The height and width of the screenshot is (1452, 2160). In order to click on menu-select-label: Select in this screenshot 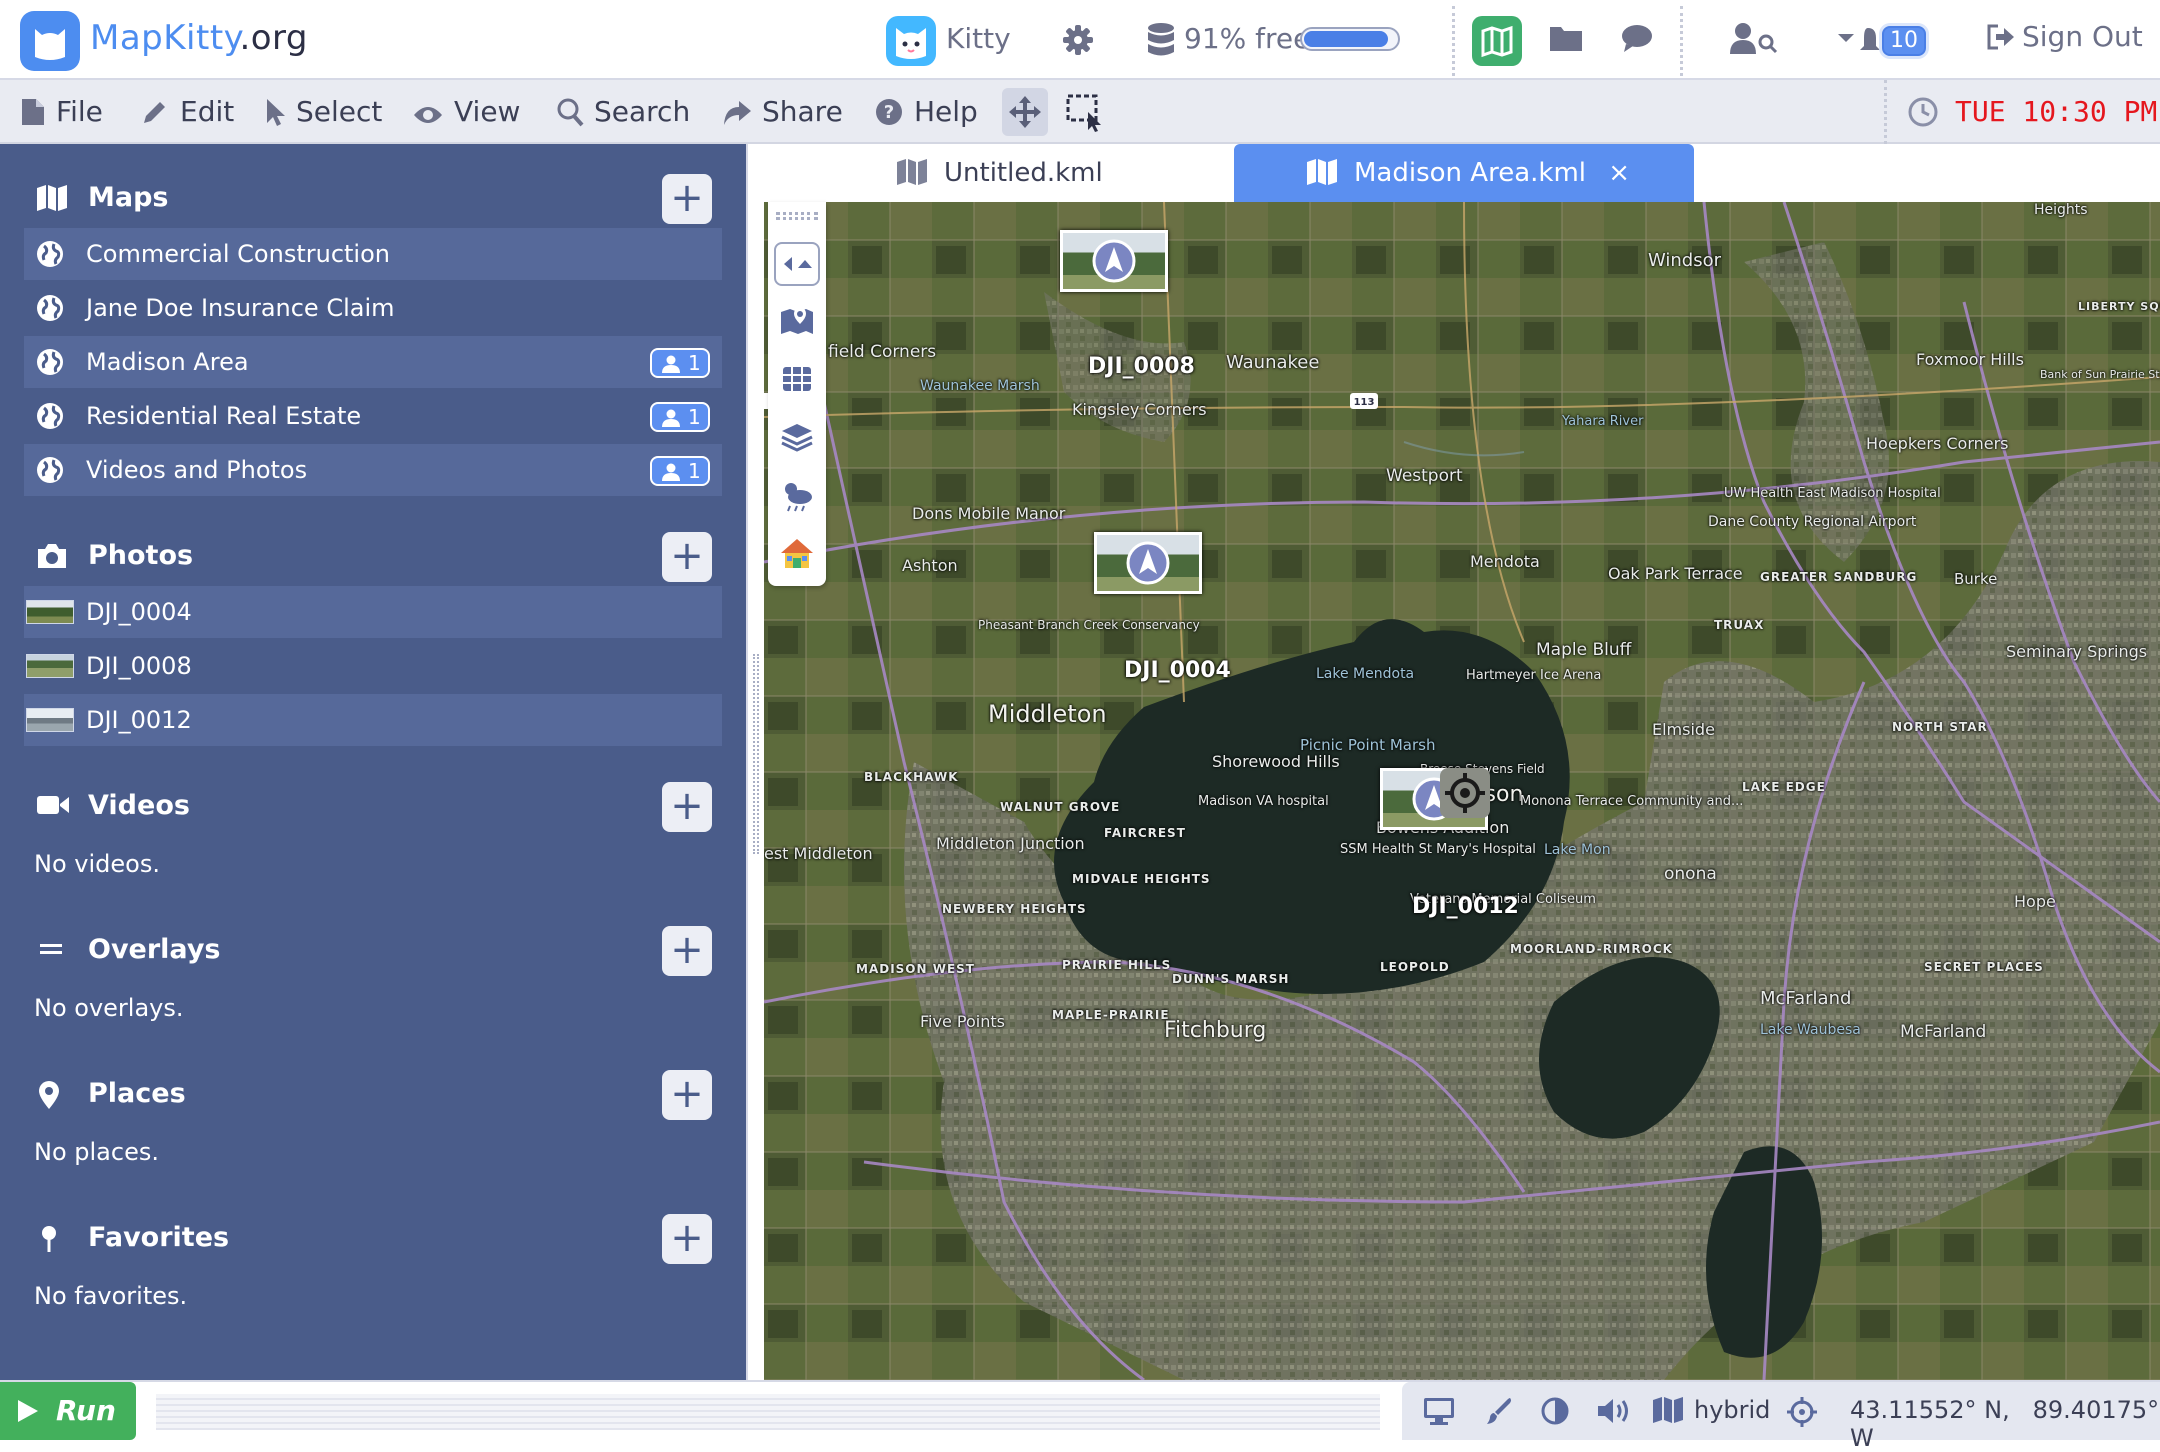, I will do `click(339, 111)`.